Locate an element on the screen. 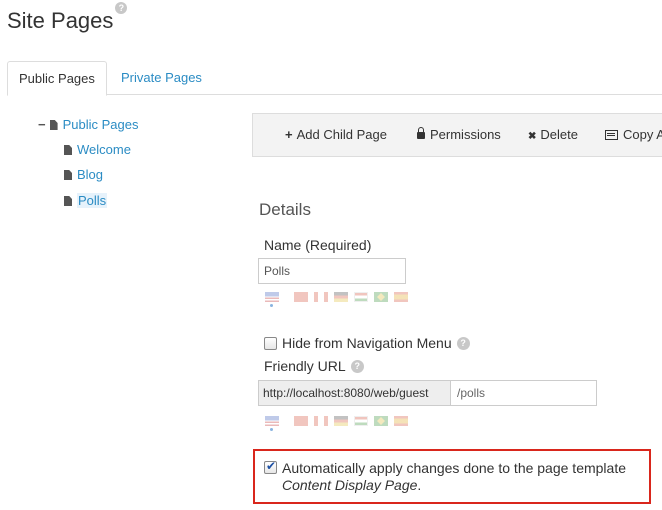  copy-icon is located at coordinates (611, 135).